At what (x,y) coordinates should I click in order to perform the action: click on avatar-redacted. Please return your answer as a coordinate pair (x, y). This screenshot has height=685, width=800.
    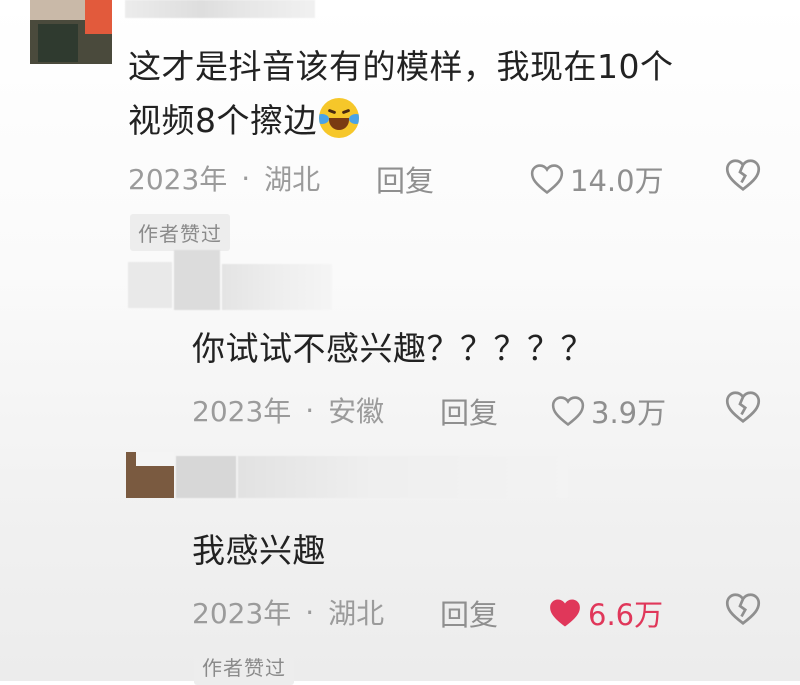
    Looking at the image, I should click on (150, 285).